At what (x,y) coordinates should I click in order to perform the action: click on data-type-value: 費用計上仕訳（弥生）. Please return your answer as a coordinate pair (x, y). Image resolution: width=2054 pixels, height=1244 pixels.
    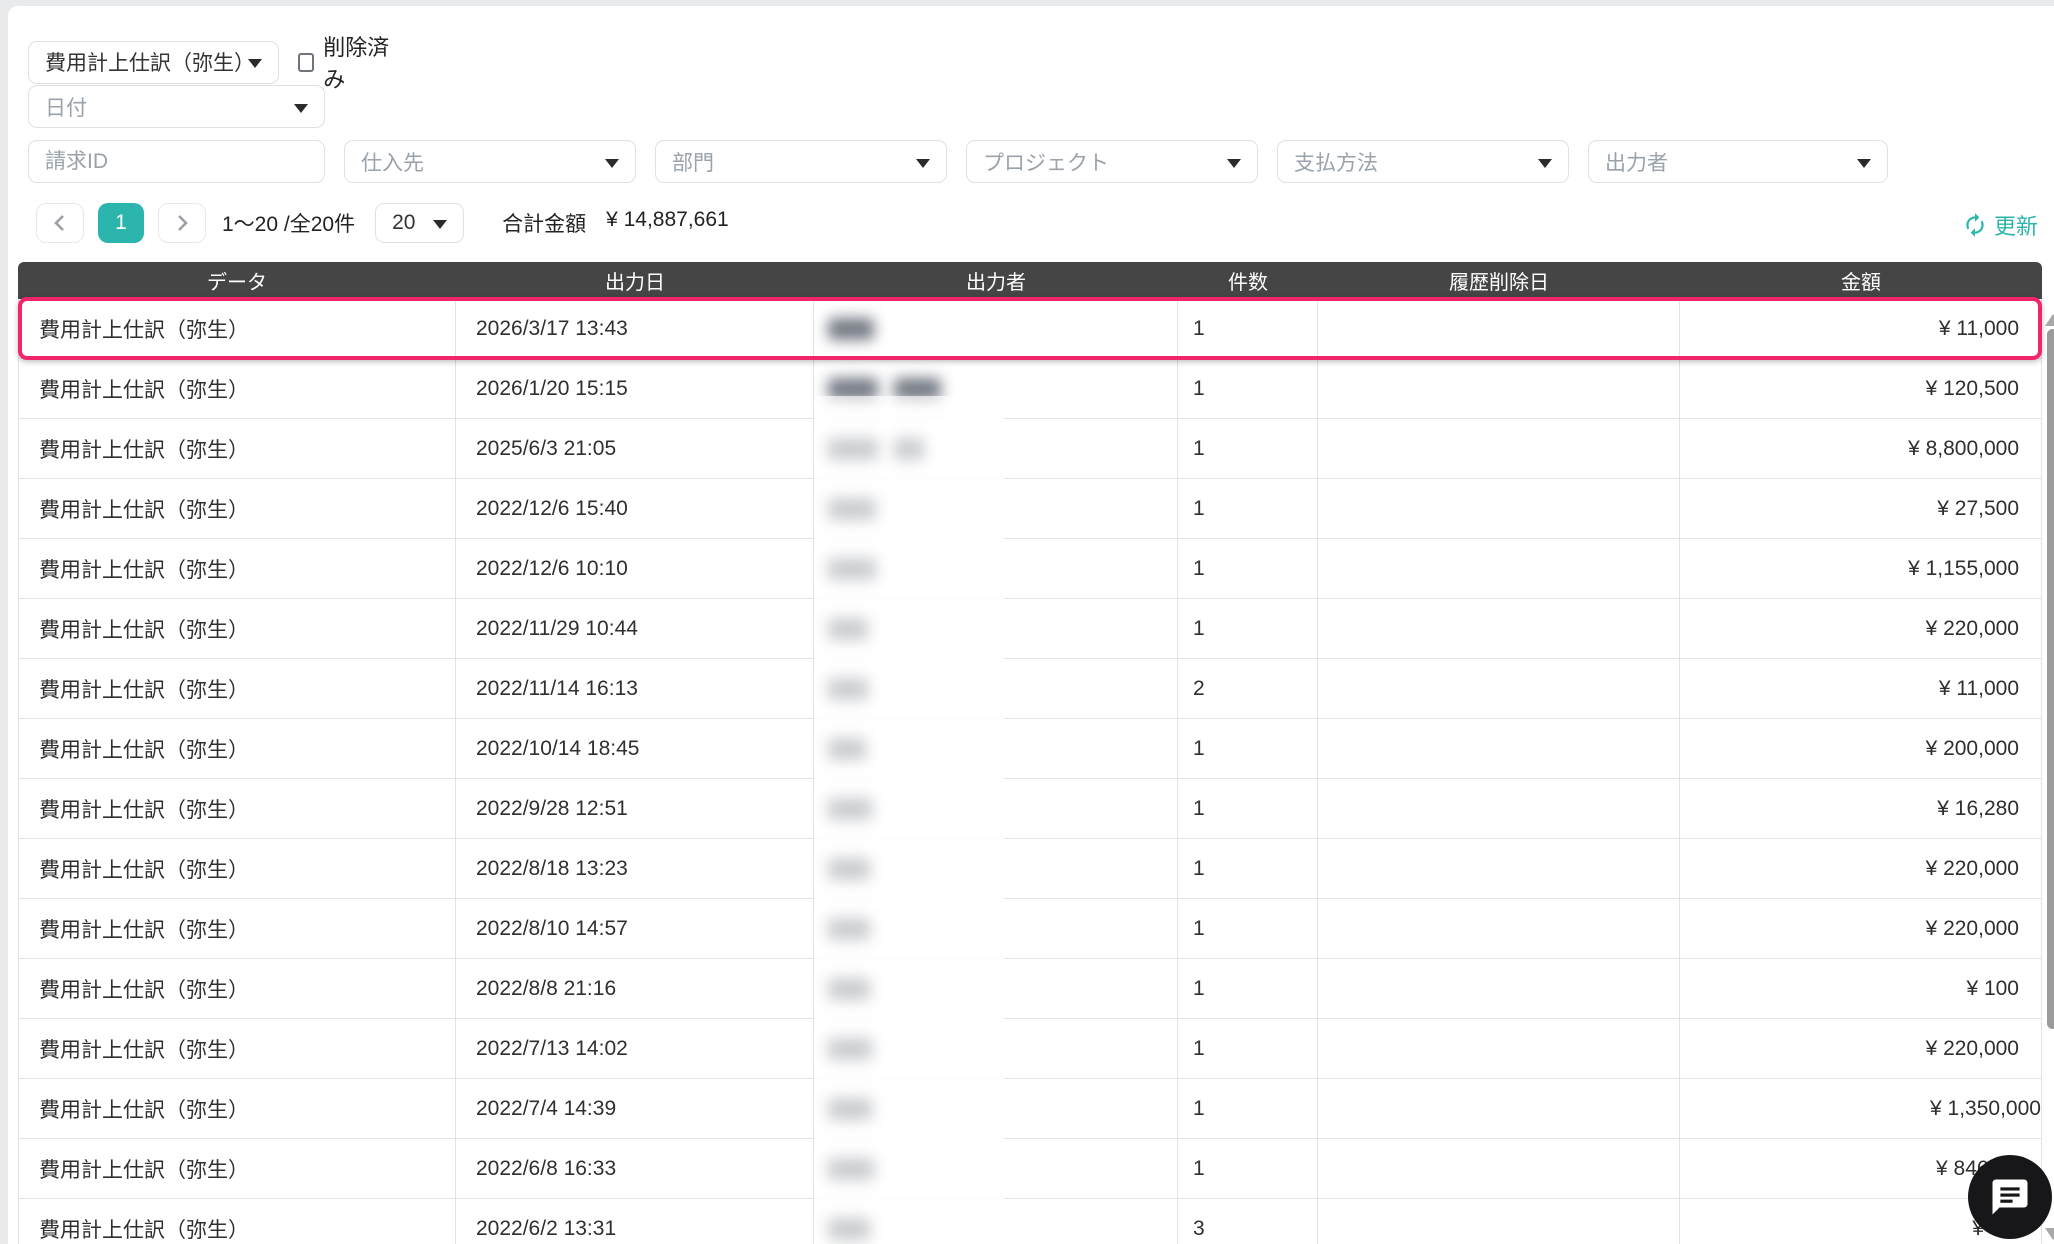
    Looking at the image, I should click on (150, 63).